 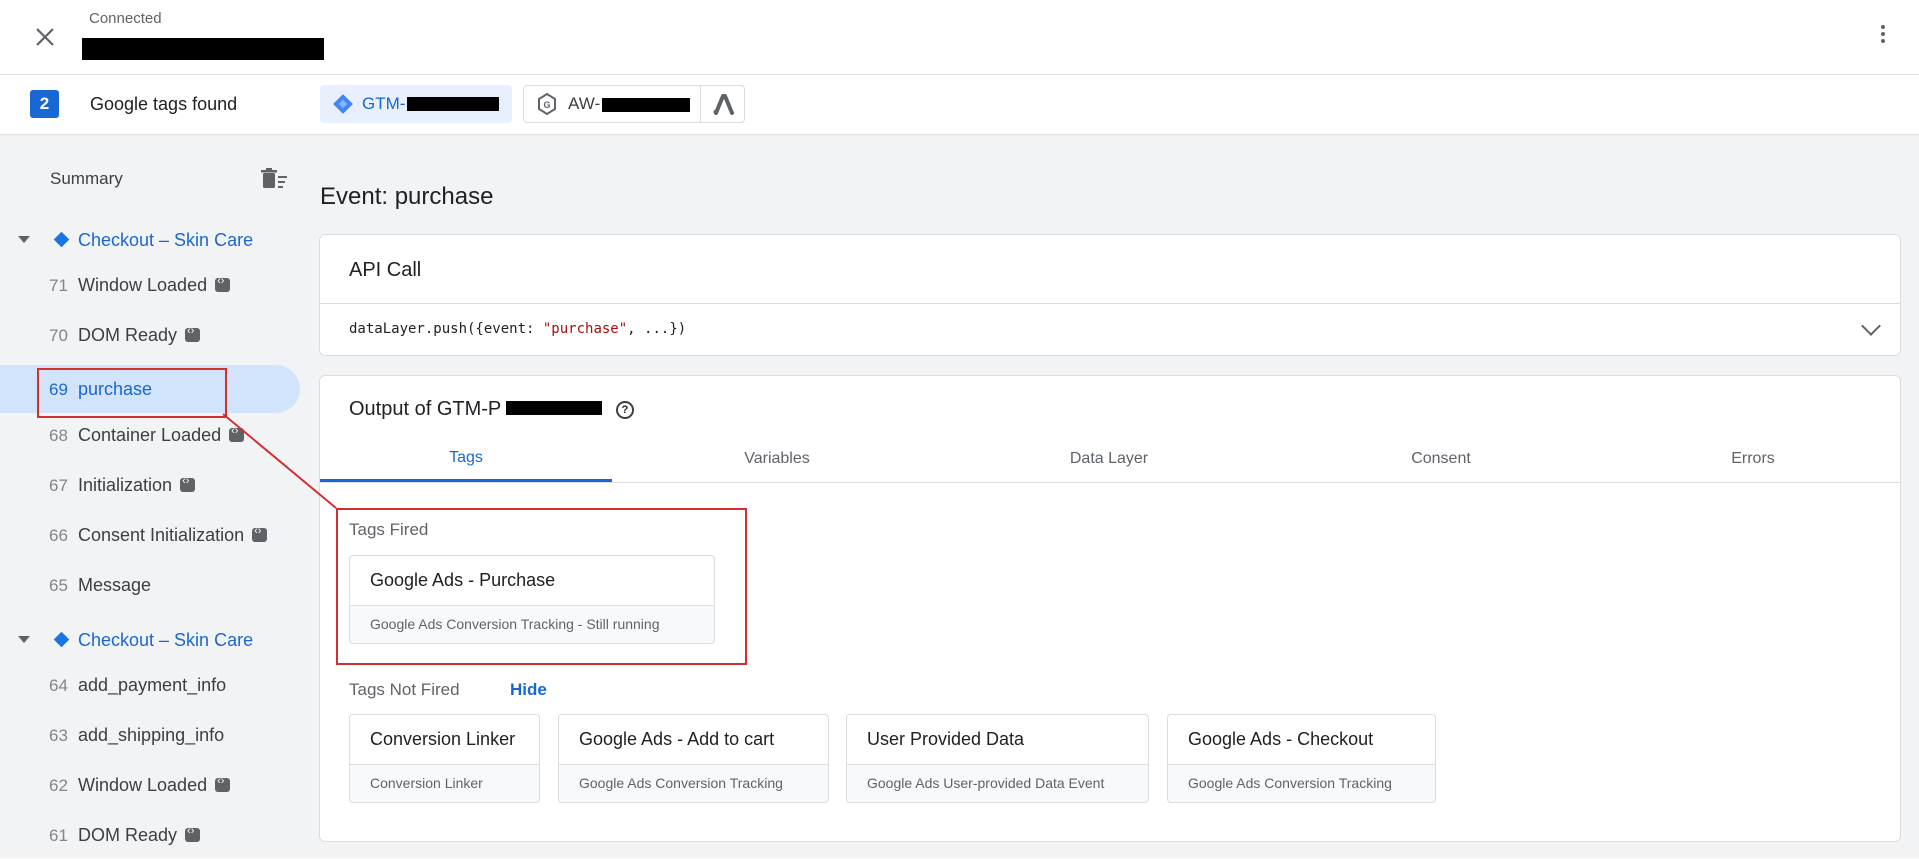 What do you see at coordinates (44, 104) in the screenshot?
I see `tag-count-badge: 2` at bounding box center [44, 104].